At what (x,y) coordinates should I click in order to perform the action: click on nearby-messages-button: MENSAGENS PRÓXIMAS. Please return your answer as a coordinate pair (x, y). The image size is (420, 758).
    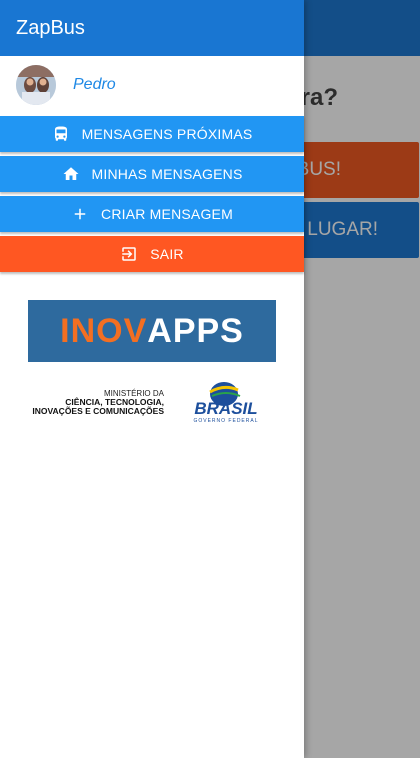
    Looking at the image, I should click on (152, 134).